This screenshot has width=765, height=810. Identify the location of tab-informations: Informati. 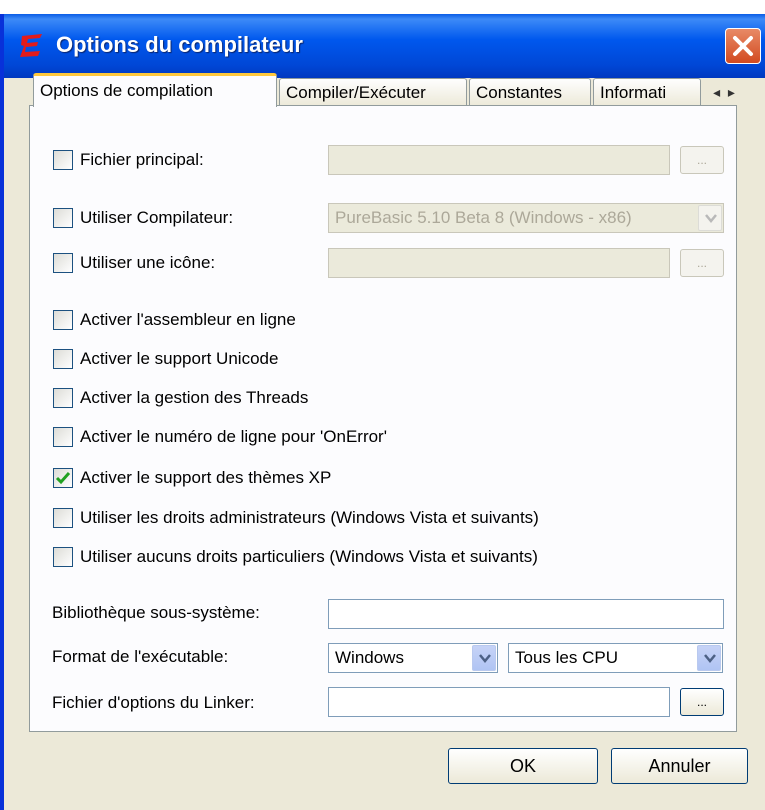
(647, 92).